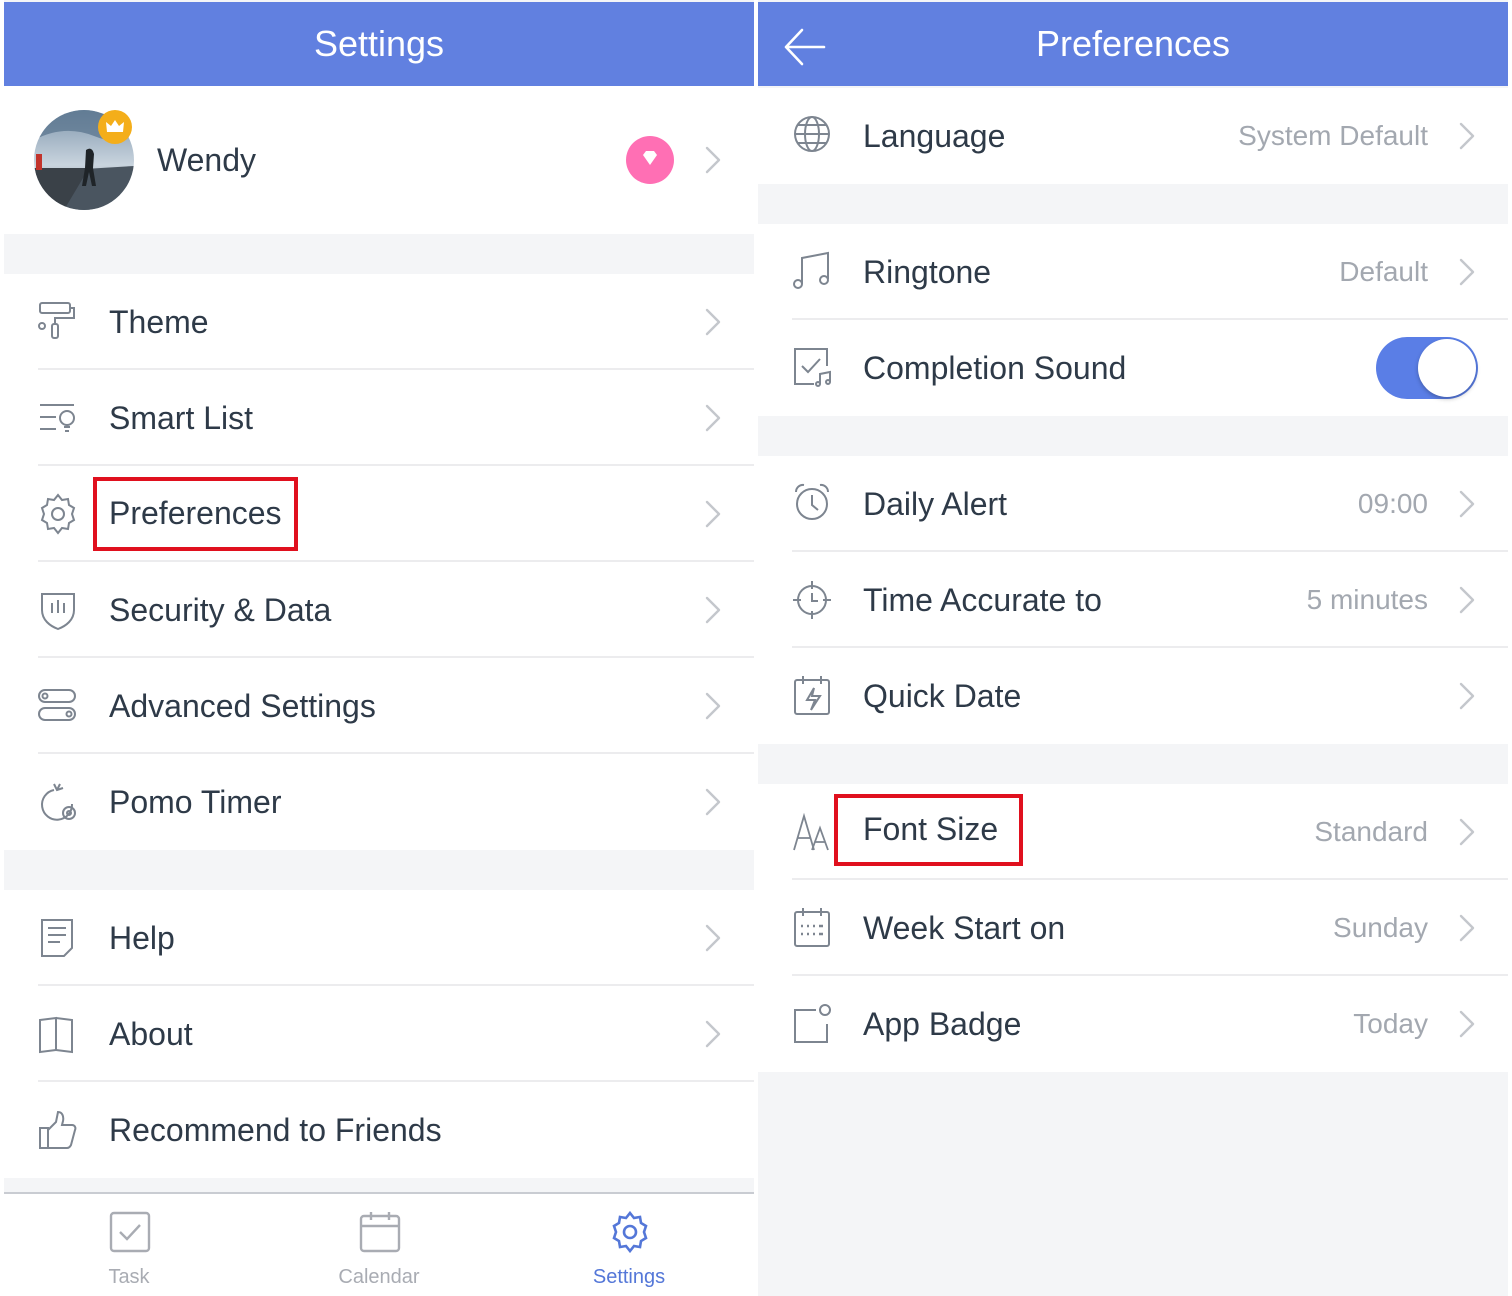  What do you see at coordinates (1383, 271) in the screenshot?
I see `pref-value: Default` at bounding box center [1383, 271].